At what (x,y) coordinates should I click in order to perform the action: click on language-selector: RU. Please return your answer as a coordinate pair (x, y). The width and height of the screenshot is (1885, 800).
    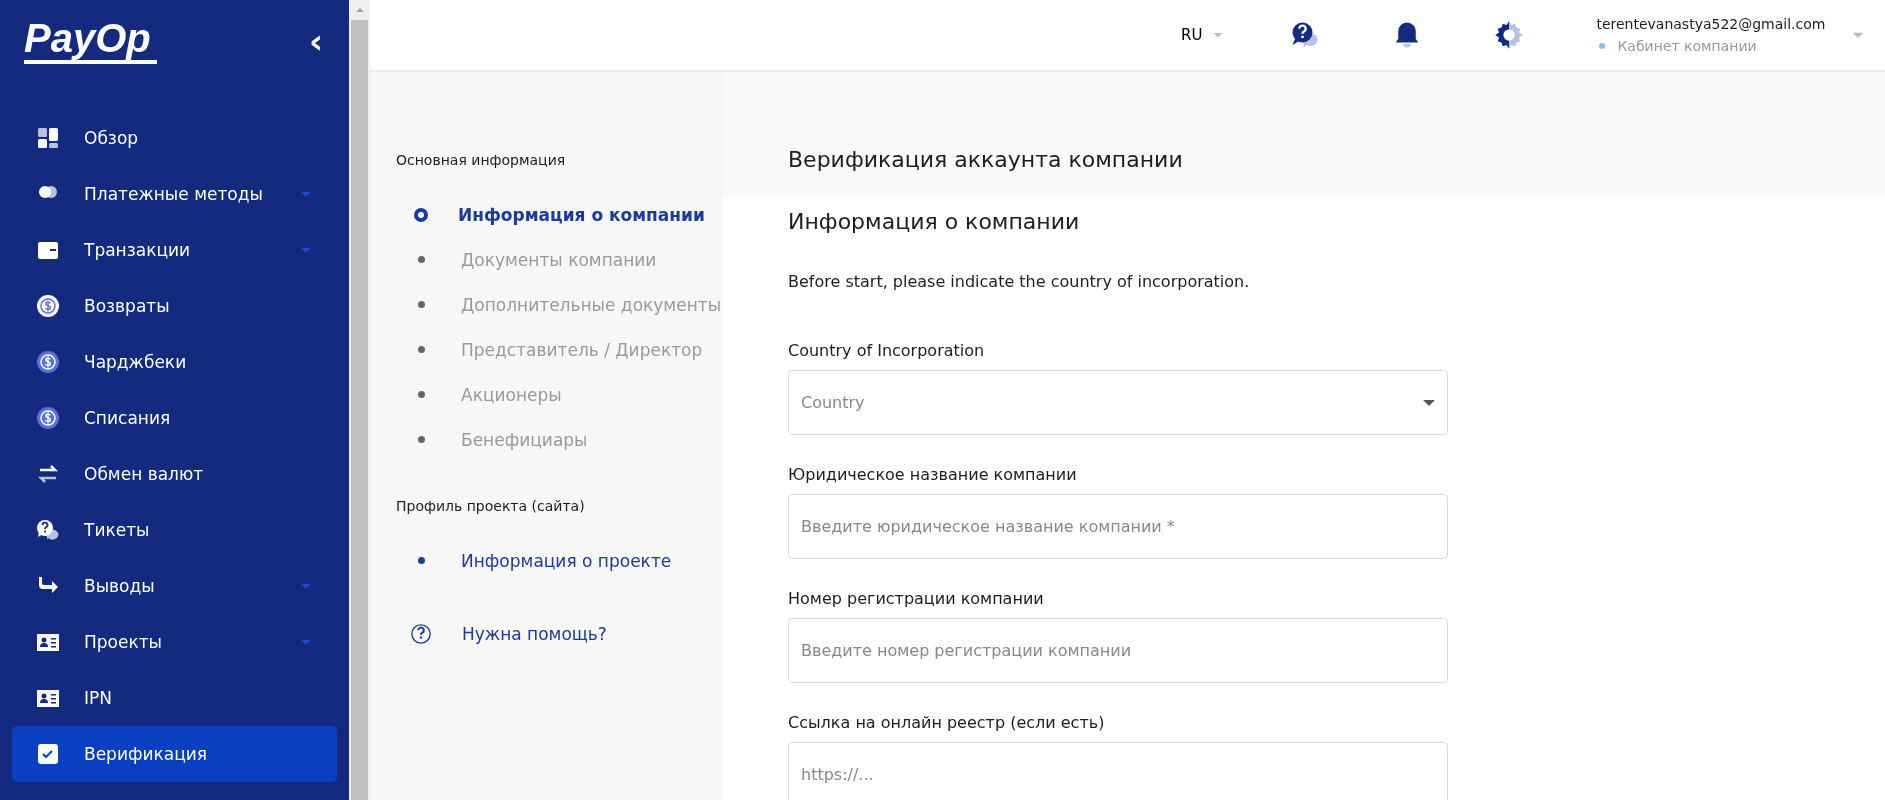
    Looking at the image, I should click on (1203, 35).